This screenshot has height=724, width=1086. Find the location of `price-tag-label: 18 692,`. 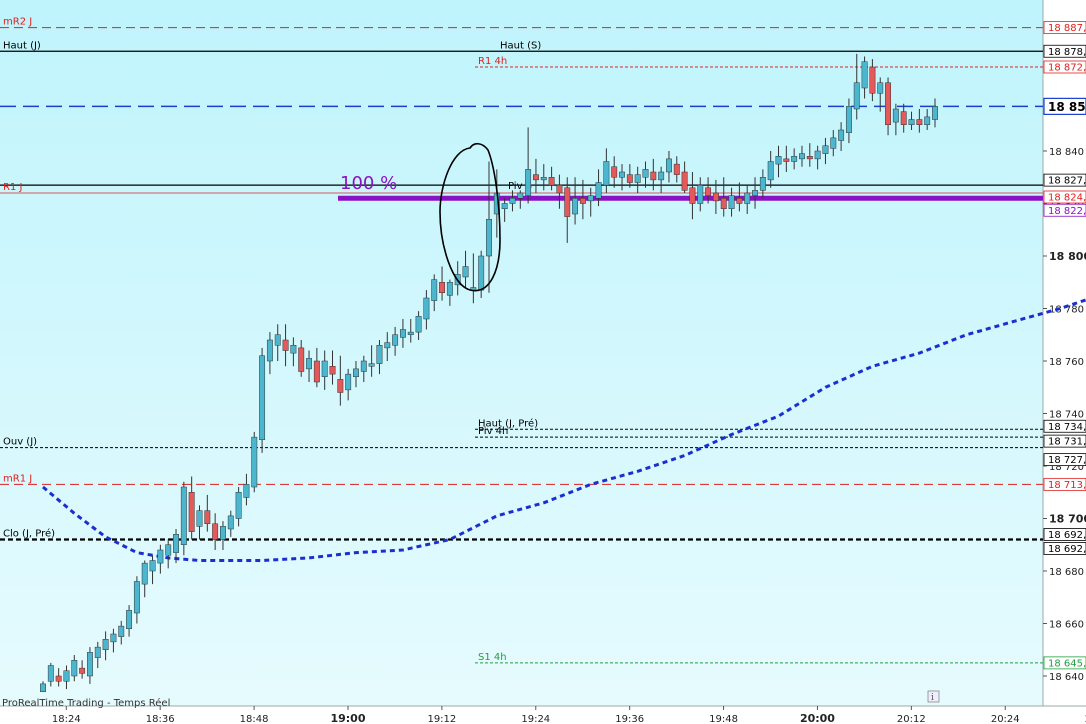

price-tag-label: 18 692, is located at coordinates (1067, 549).